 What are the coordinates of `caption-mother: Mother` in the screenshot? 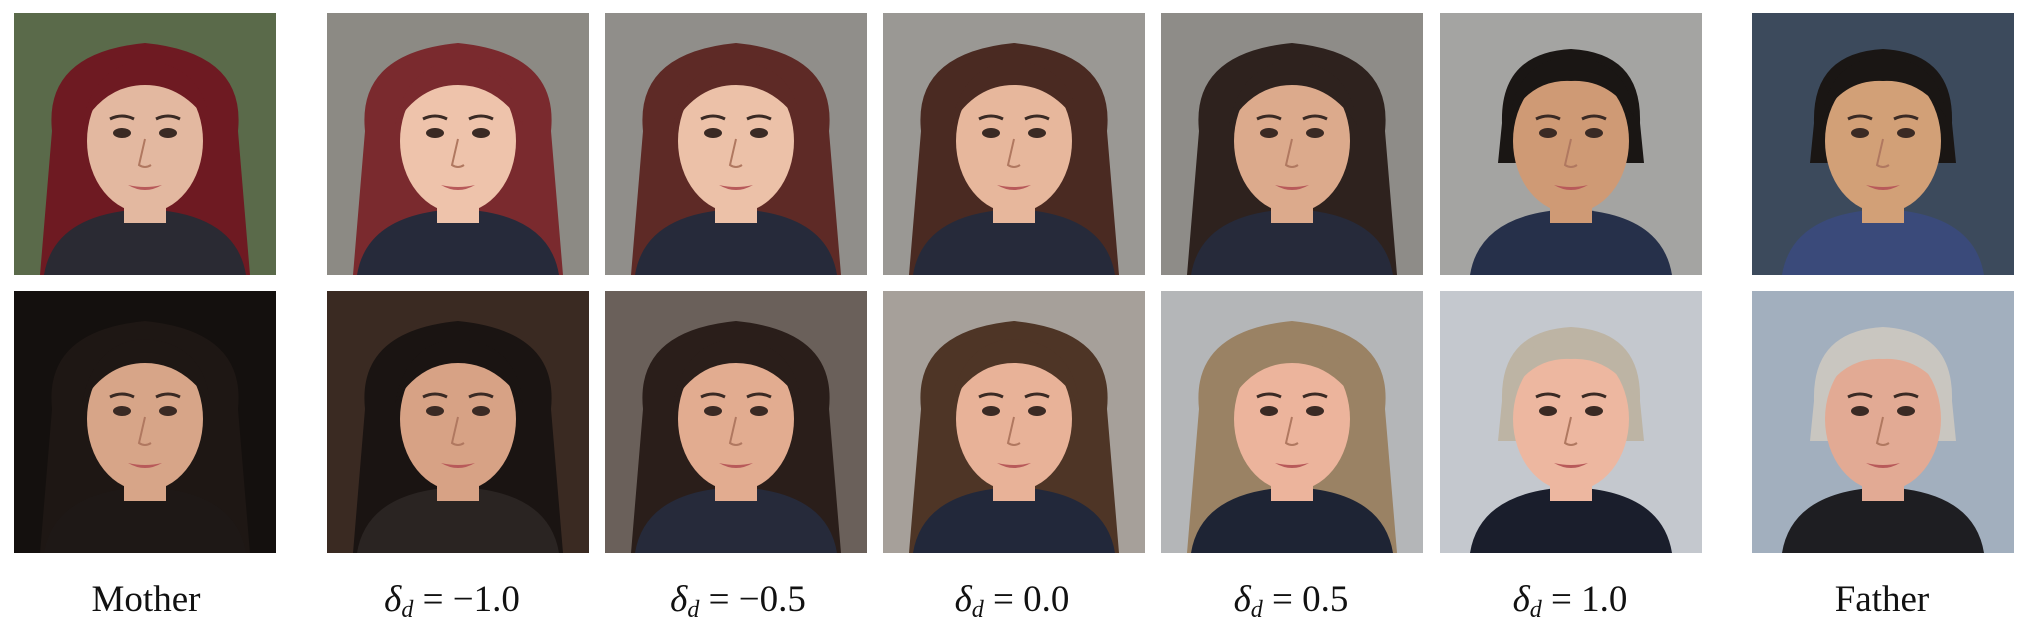 It's located at (146, 599).